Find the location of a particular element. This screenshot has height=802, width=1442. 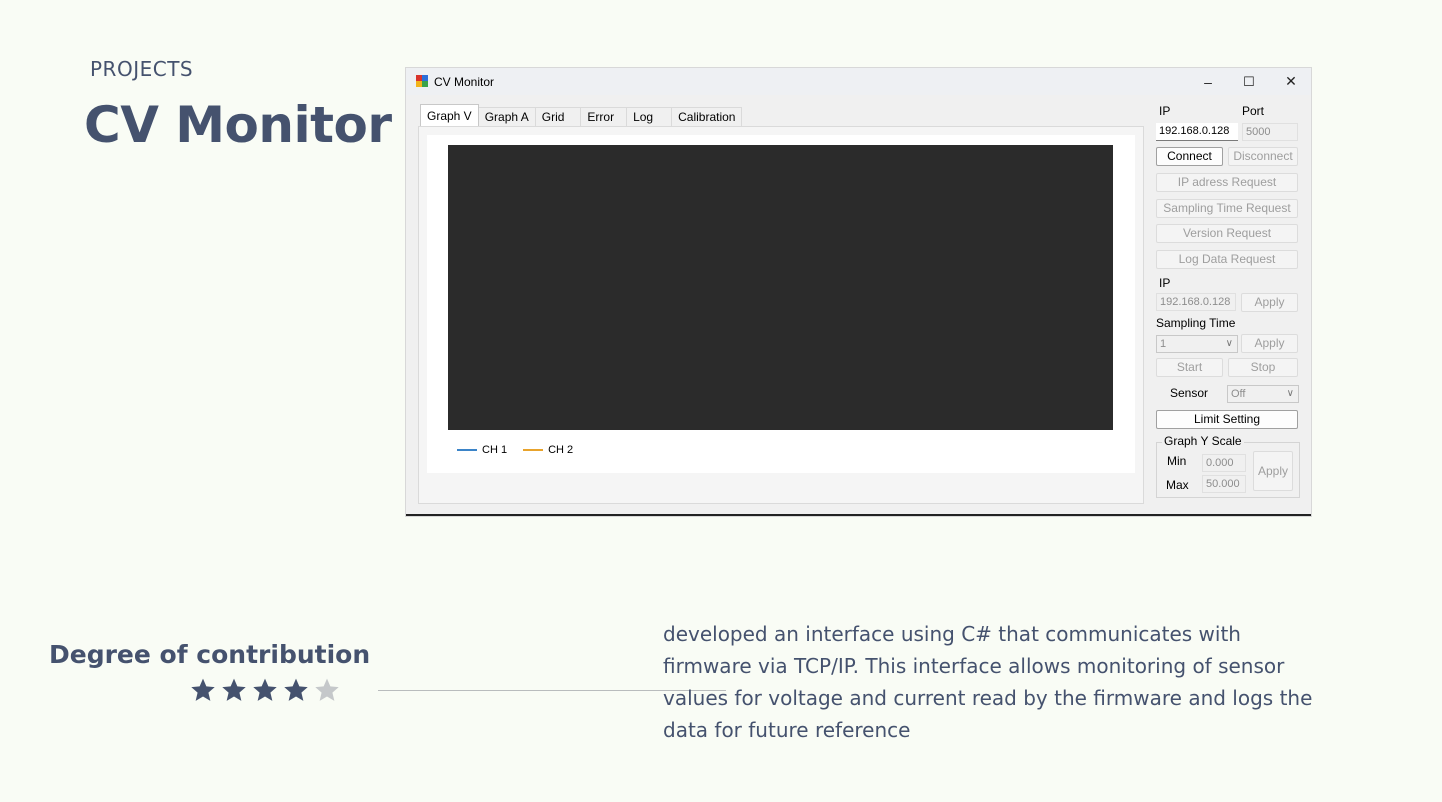

graph-y-scale-group: Graph Y Scale Min Max 0.000 50.000 Apply is located at coordinates (1228, 466).